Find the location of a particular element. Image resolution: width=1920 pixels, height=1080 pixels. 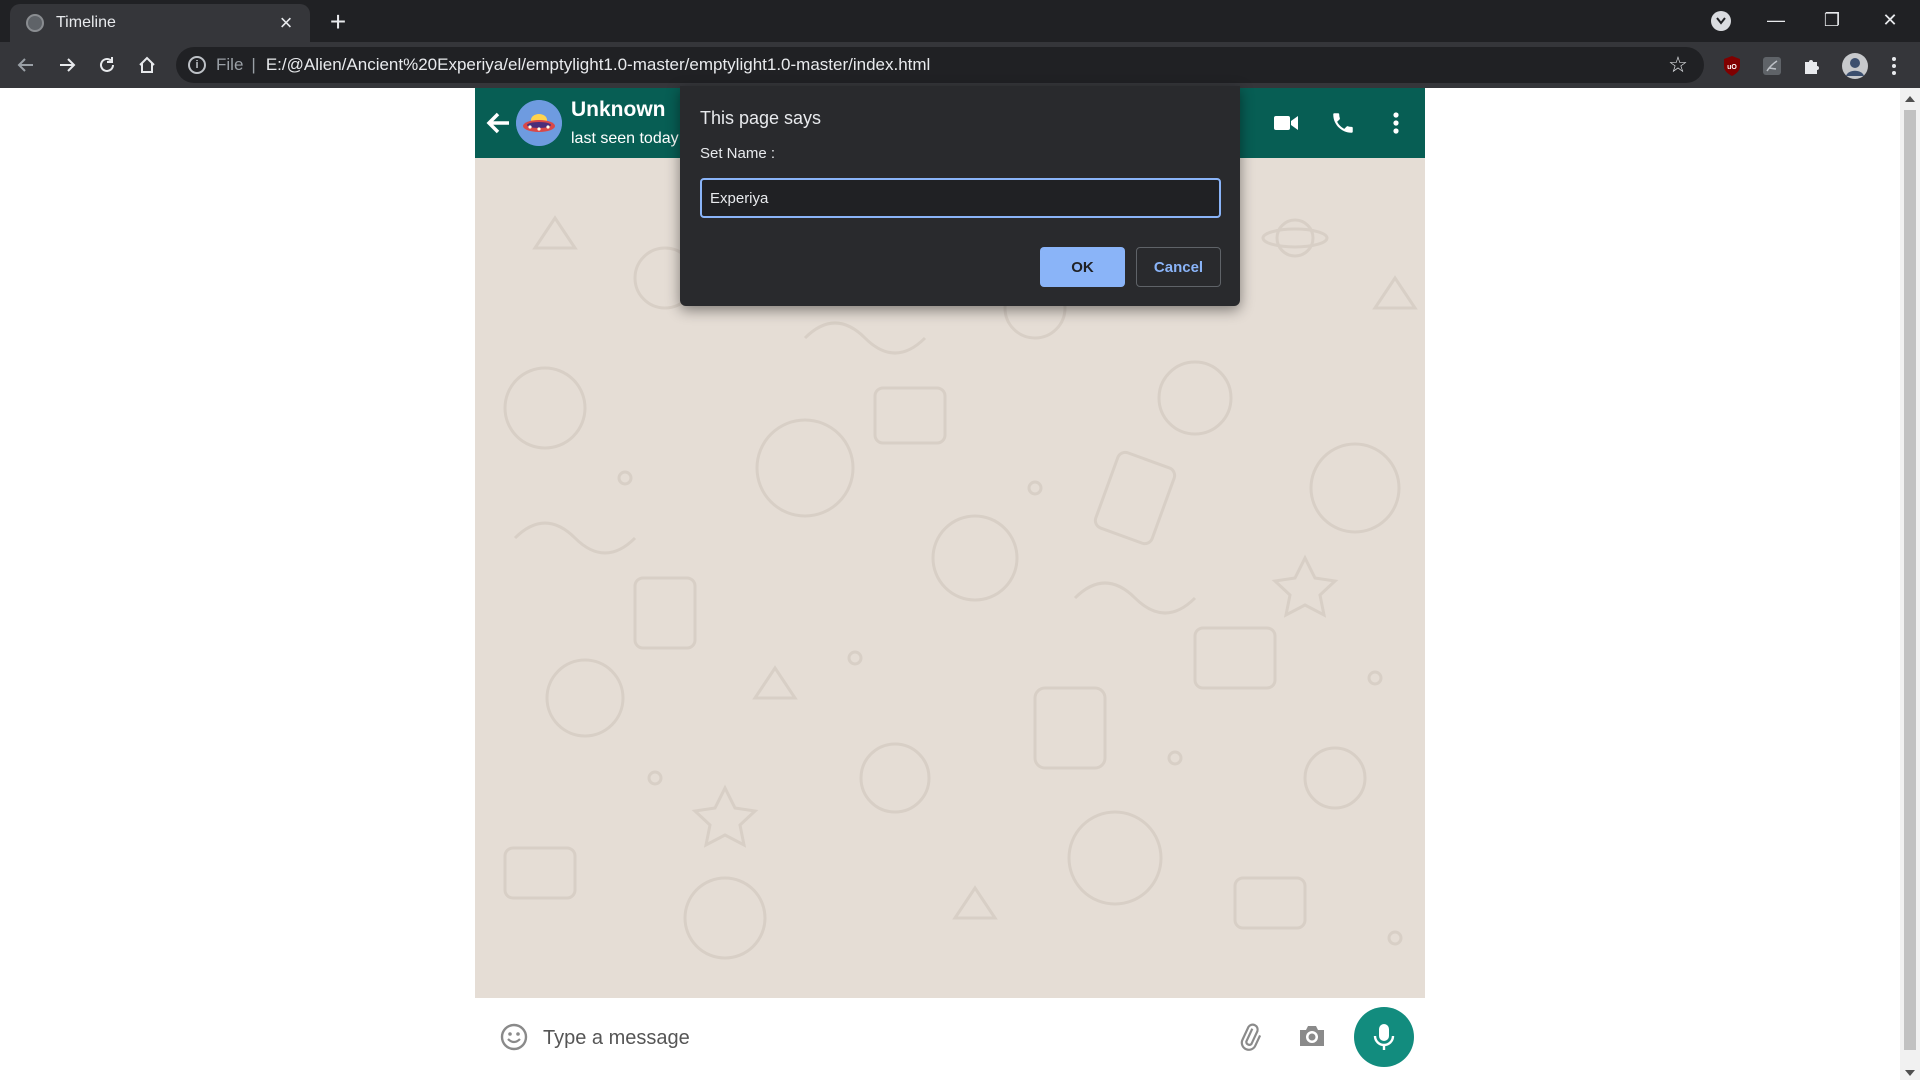

tab-strip: Timeline × + — ❐ ✕ is located at coordinates (960, 21).